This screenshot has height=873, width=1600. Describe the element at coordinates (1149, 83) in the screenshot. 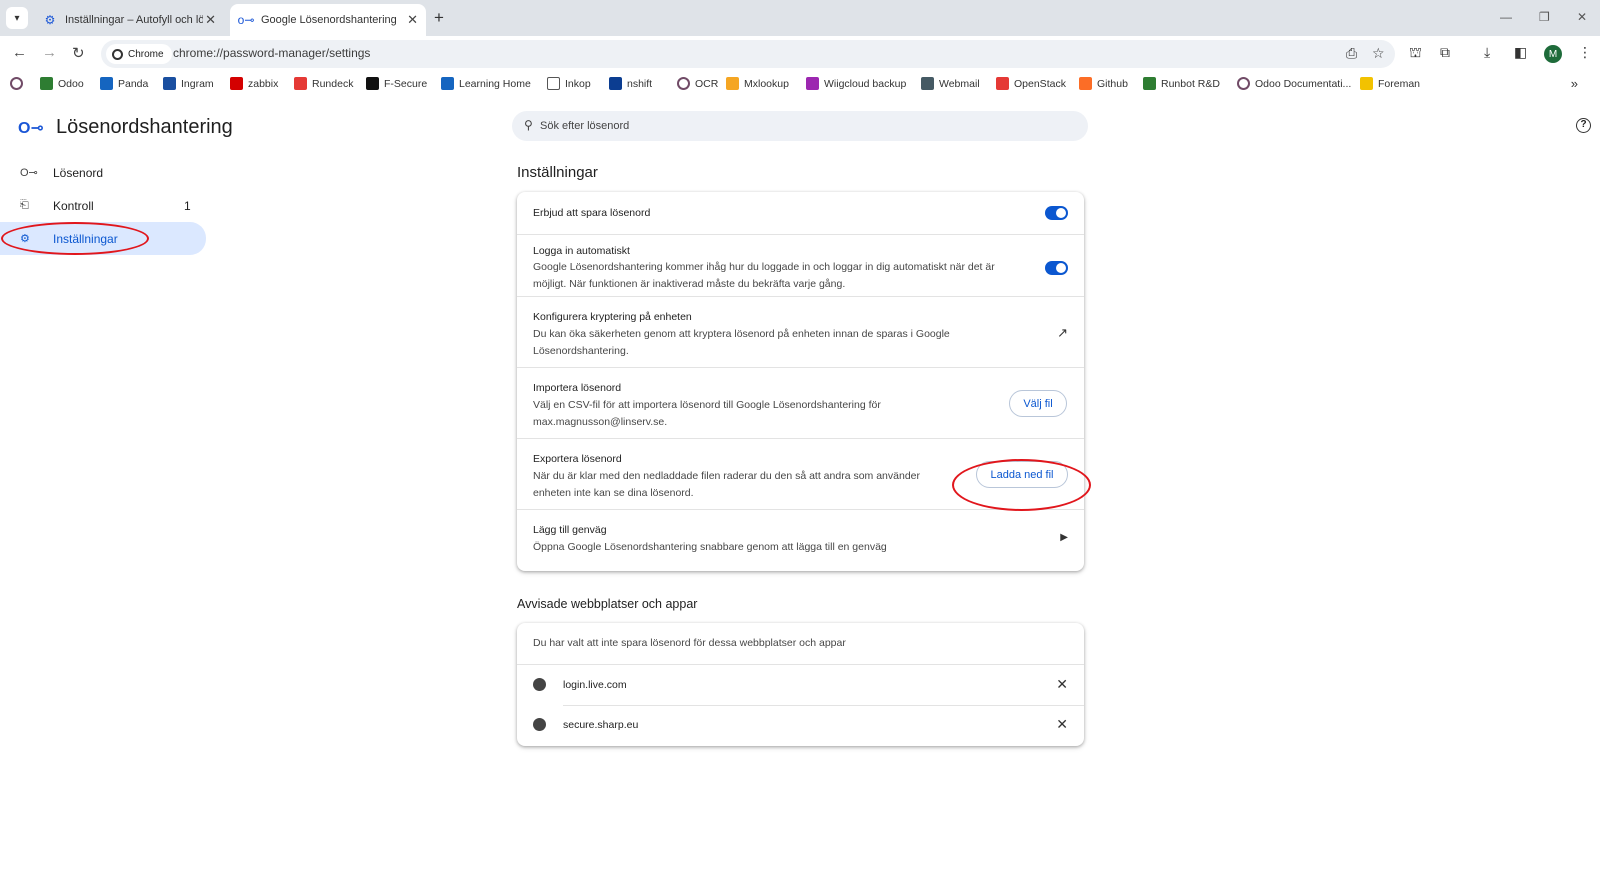

I see `runbot-icon` at that location.